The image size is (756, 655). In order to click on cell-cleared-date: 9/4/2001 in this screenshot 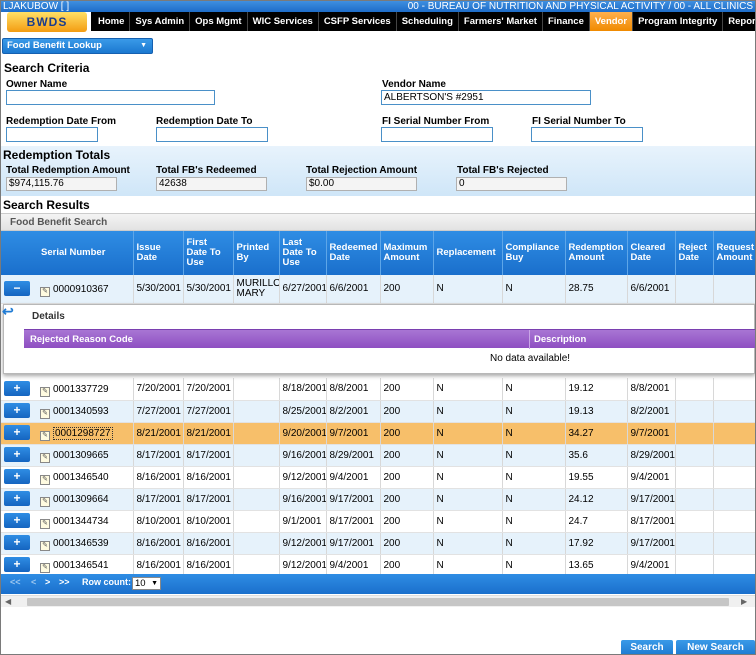, I will do `click(651, 564)`.